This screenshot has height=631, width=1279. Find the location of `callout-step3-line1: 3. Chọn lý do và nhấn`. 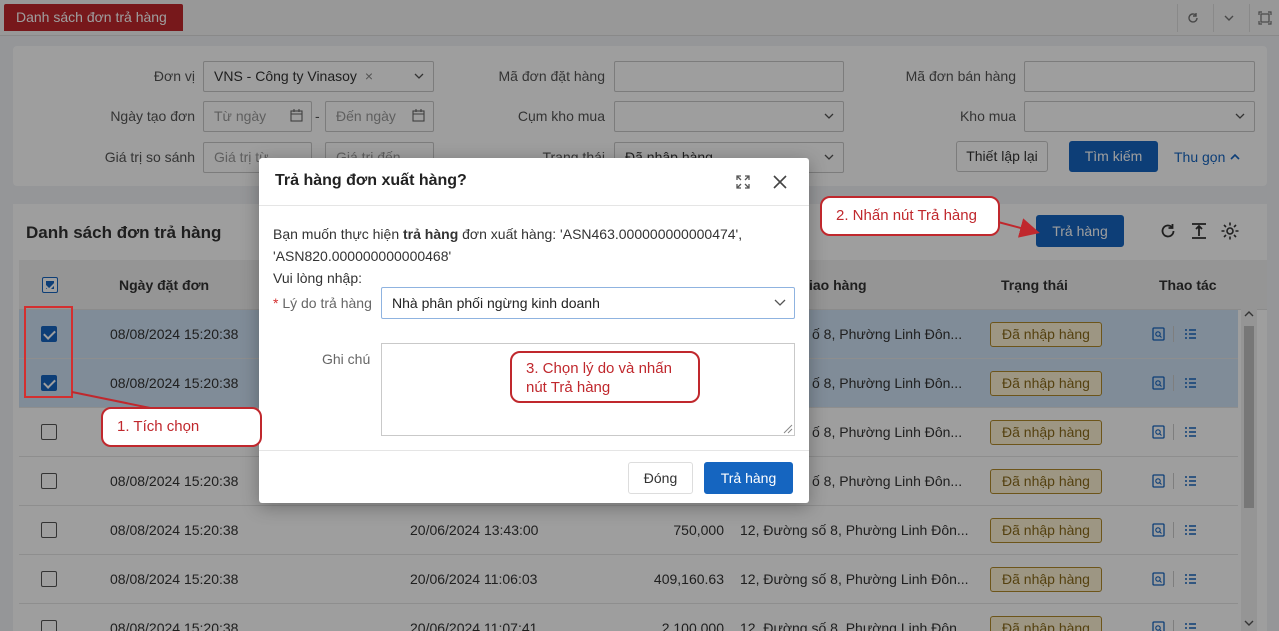

callout-step3-line1: 3. Chọn lý do và nhấn is located at coordinates (599, 368).